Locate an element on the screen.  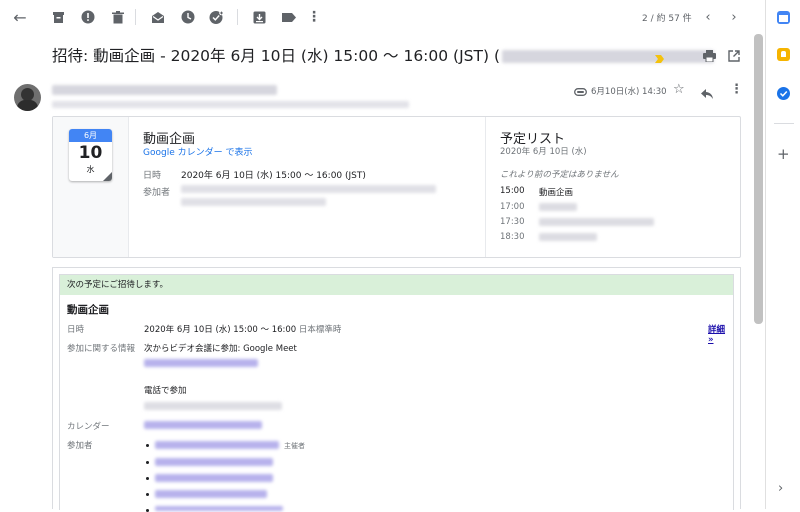
agenda-time: 17:00 is located at coordinates (512, 207).